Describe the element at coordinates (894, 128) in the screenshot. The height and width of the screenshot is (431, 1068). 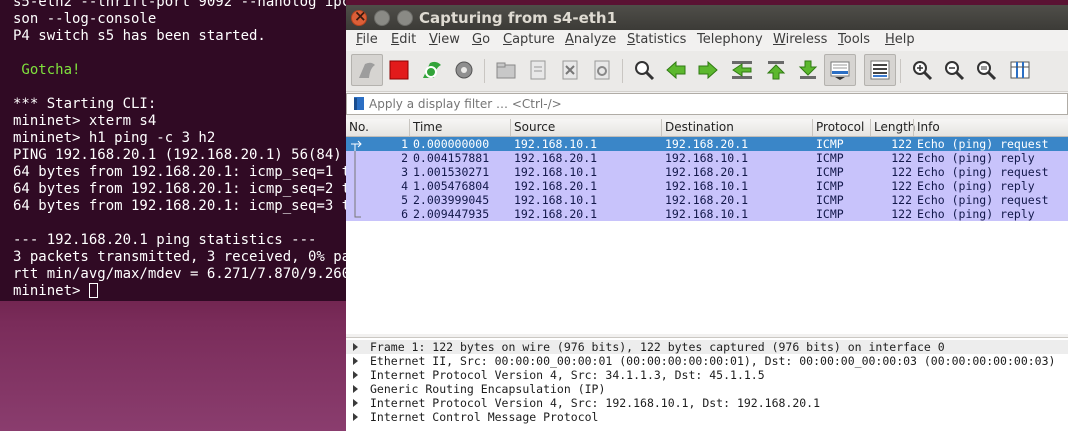
I see `column-header-length: Length` at that location.